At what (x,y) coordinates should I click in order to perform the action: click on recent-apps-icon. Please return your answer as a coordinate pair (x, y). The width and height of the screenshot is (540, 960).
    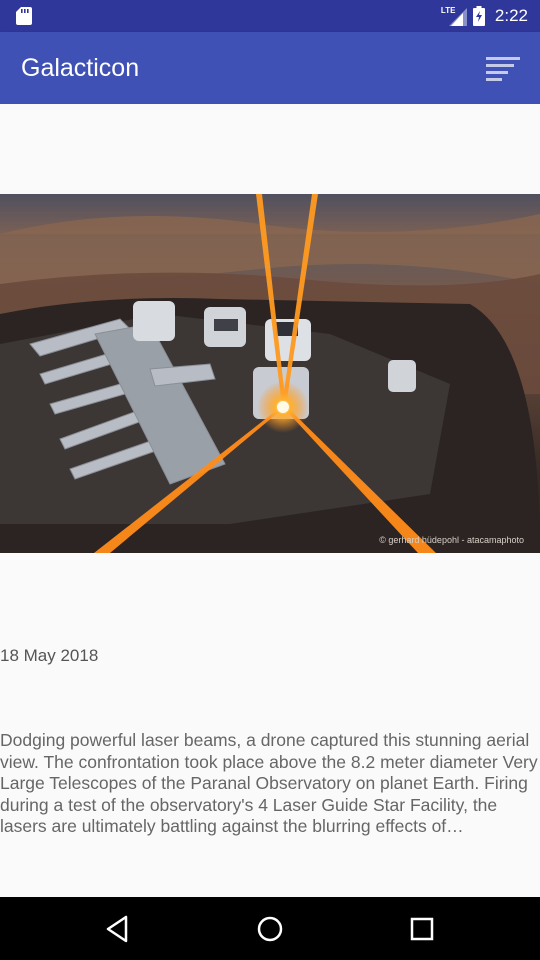
    Looking at the image, I should click on (422, 929).